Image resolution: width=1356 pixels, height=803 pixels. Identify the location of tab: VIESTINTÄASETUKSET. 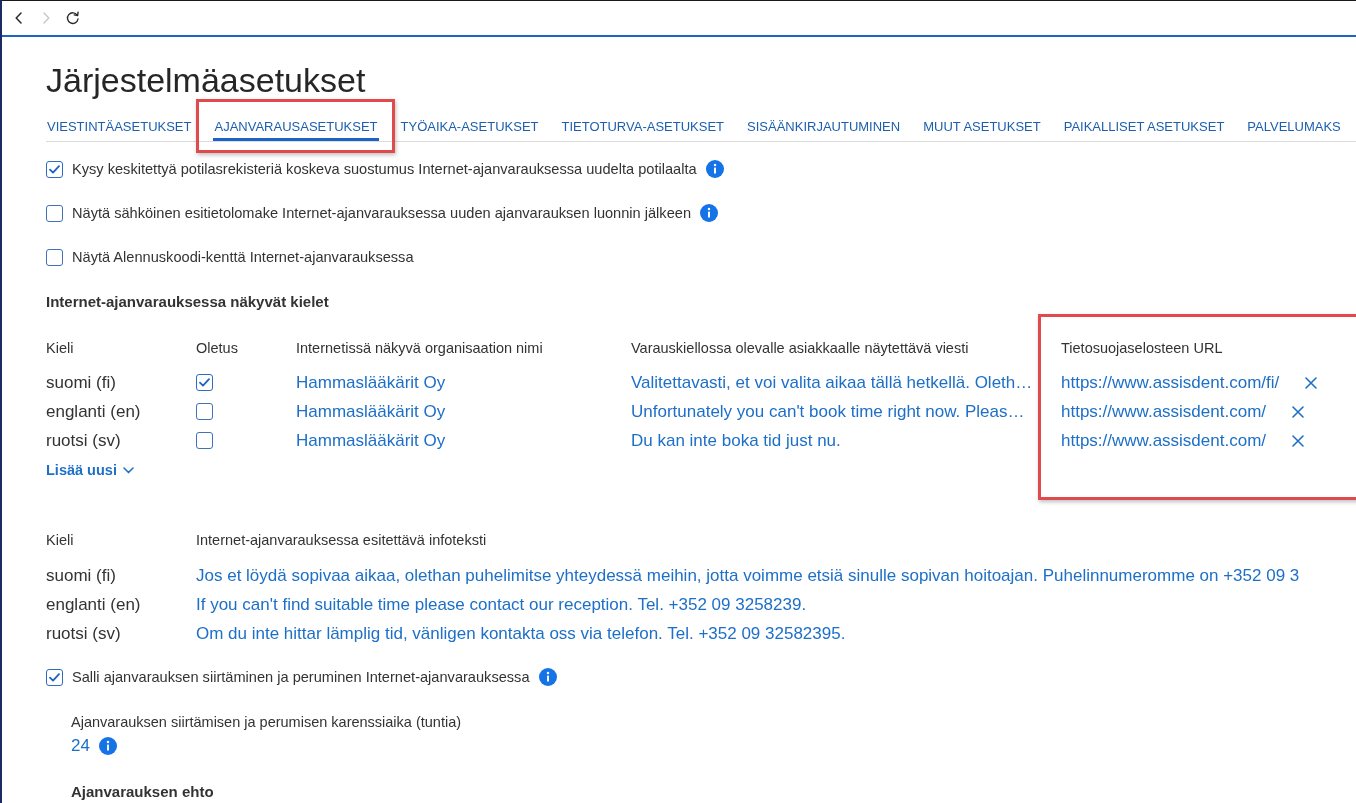
(119, 129).